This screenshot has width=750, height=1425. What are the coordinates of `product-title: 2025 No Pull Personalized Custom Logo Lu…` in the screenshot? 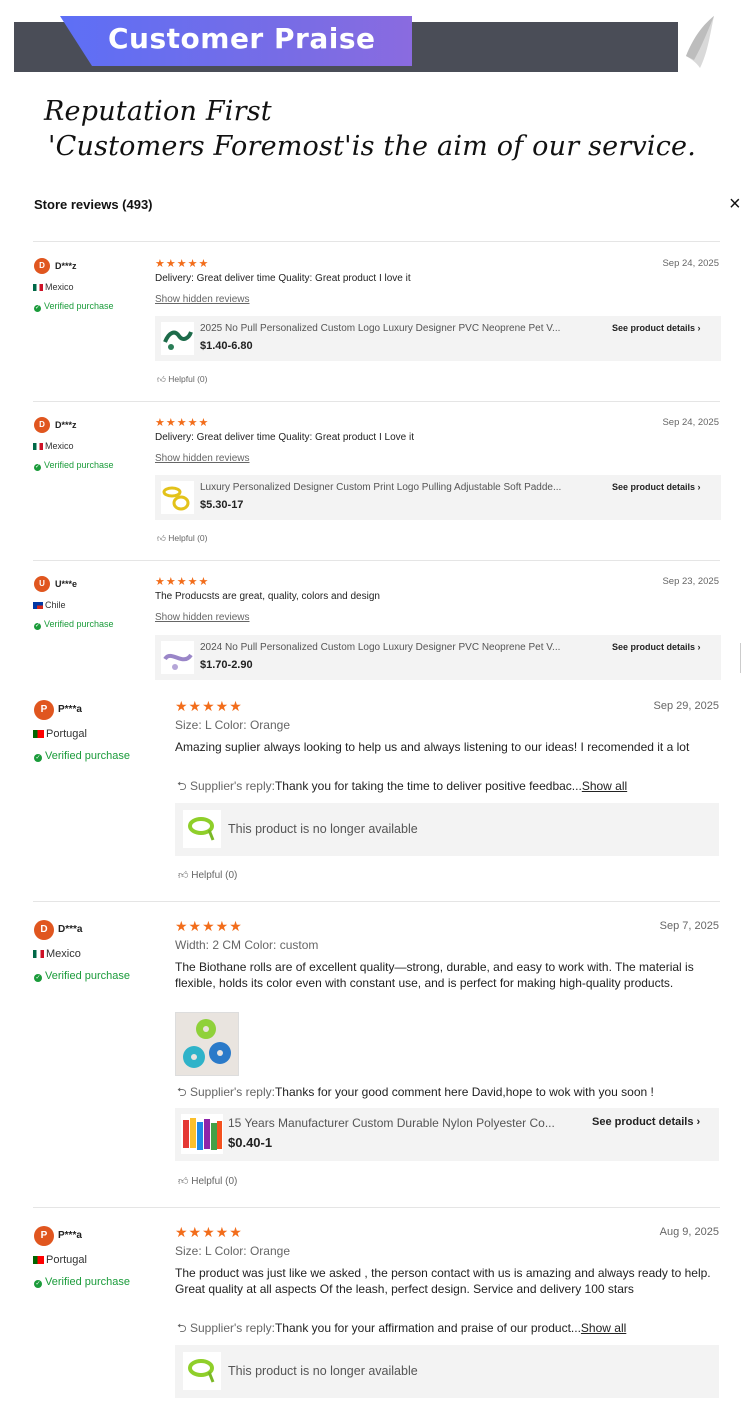 It's located at (380, 328).